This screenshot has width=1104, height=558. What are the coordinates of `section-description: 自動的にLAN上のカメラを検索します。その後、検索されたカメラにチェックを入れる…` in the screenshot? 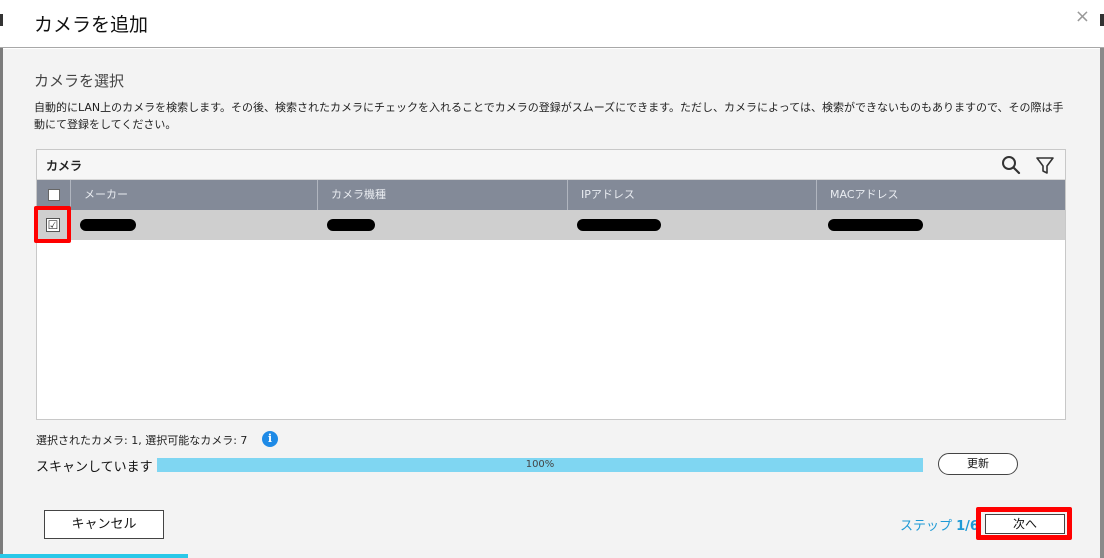 It's located at (549, 116).